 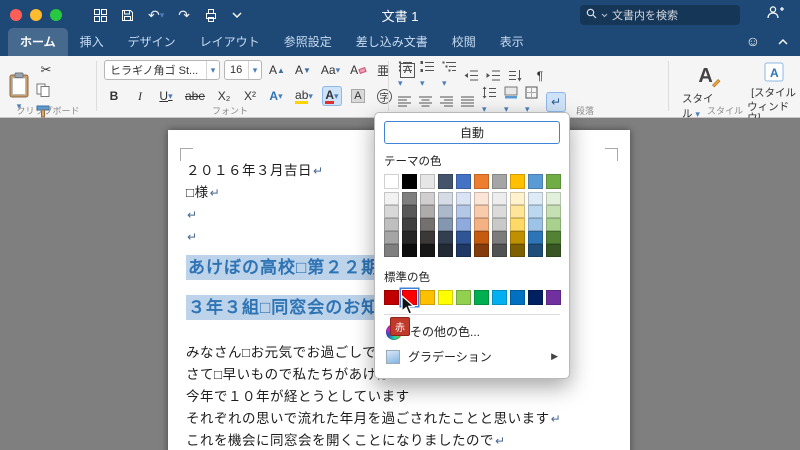 I want to click on copy-icon, so click(x=46, y=92).